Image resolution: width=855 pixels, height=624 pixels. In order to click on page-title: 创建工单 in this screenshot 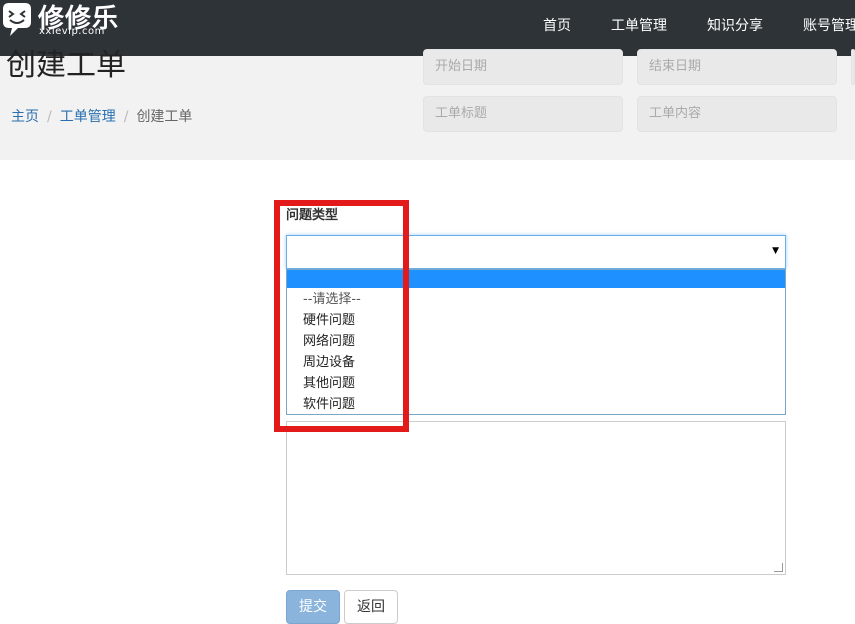, I will do `click(66, 65)`.